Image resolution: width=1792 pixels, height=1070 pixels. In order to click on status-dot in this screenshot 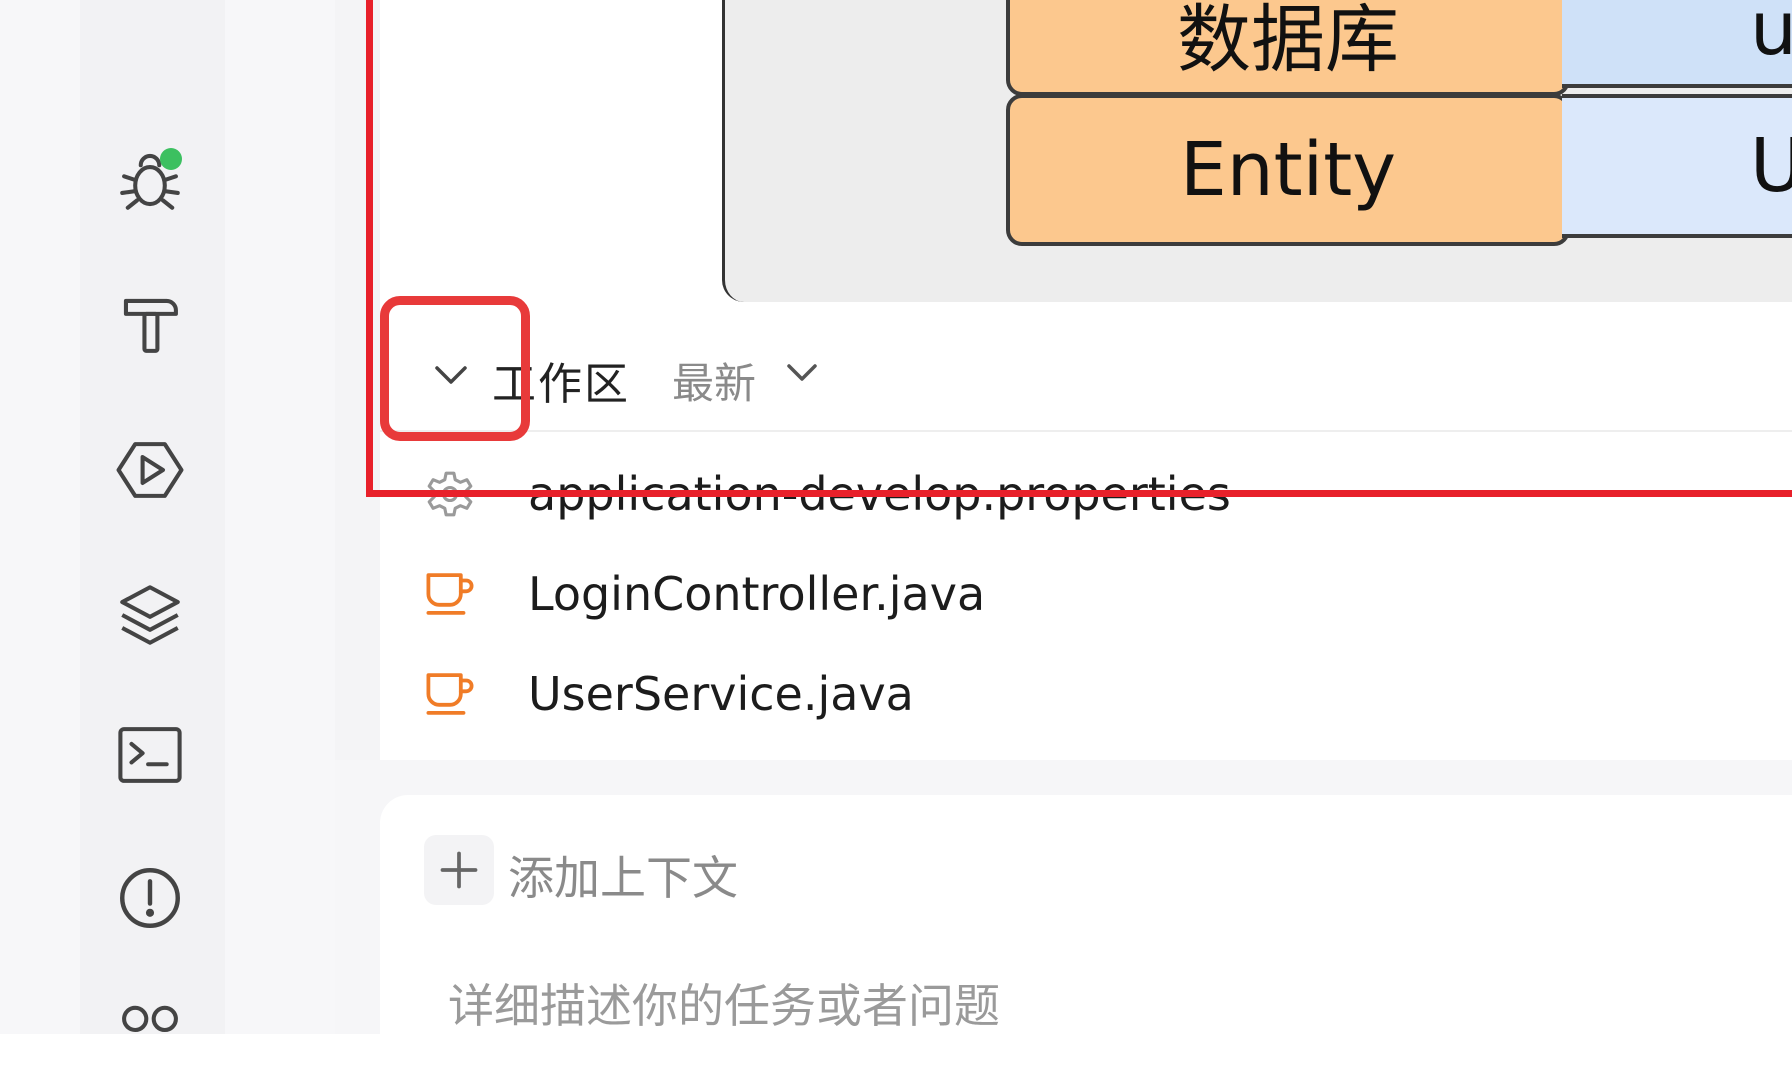, I will do `click(171, 159)`.